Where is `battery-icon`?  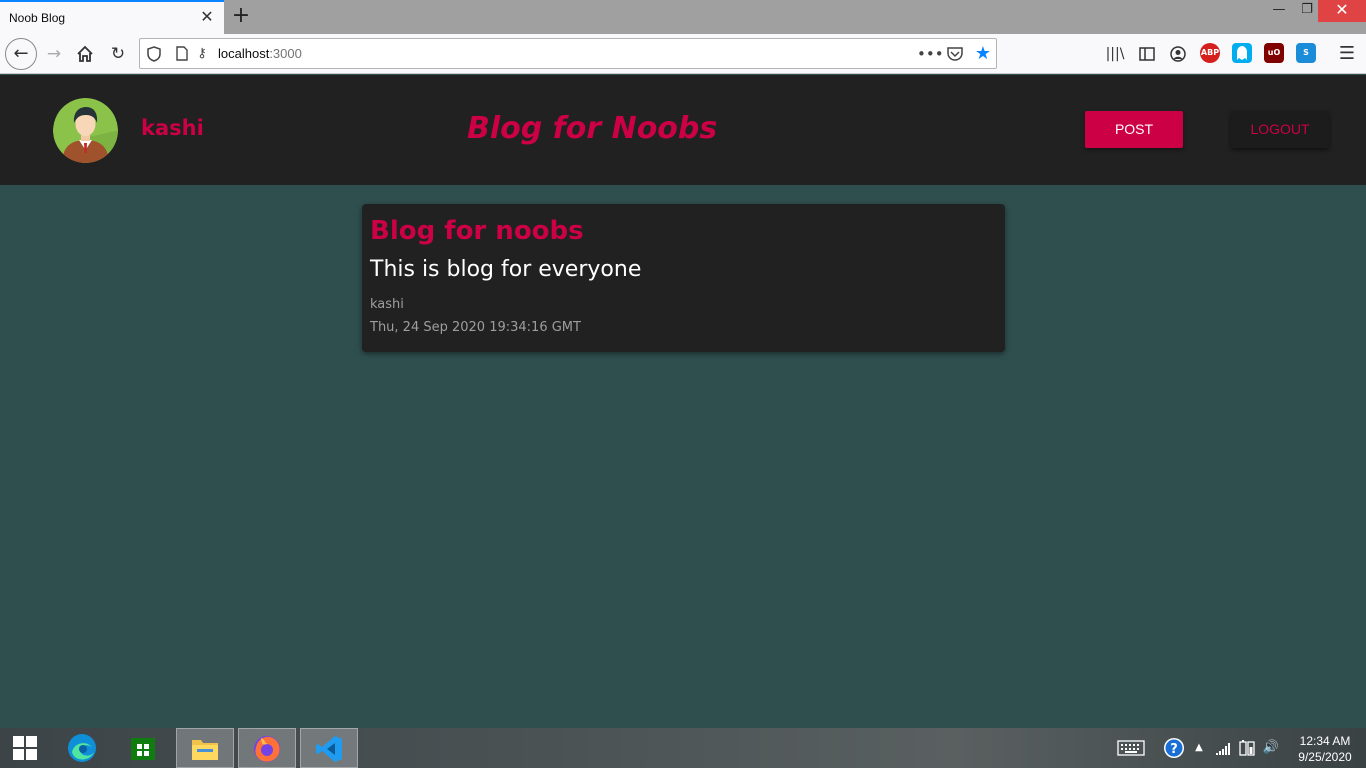
battery-icon is located at coordinates (1247, 748).